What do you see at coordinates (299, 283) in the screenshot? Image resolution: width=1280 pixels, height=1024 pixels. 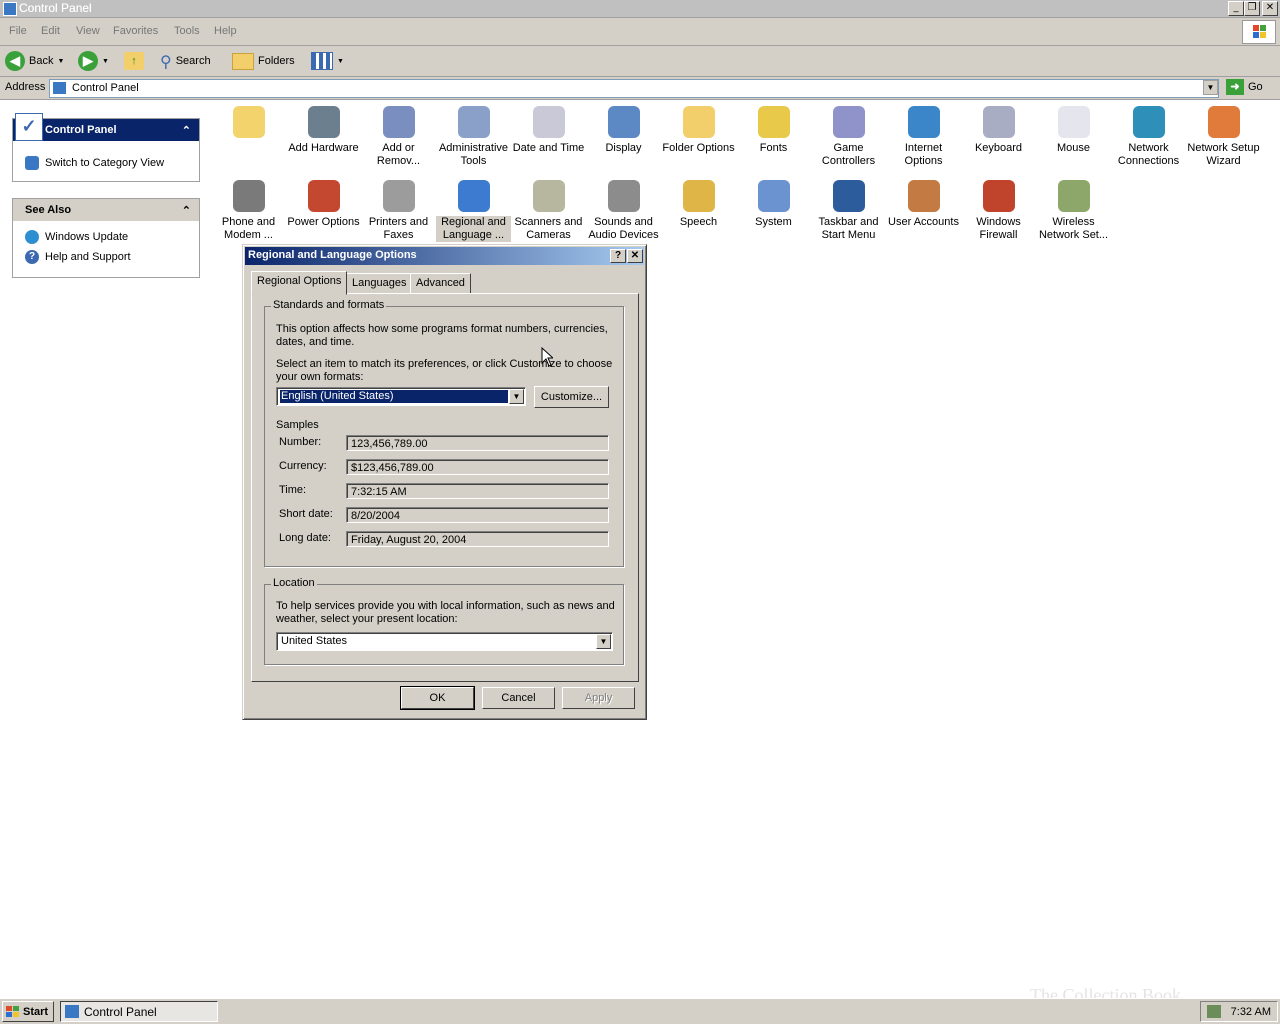 I see `tab-regional-options: Regional Options` at bounding box center [299, 283].